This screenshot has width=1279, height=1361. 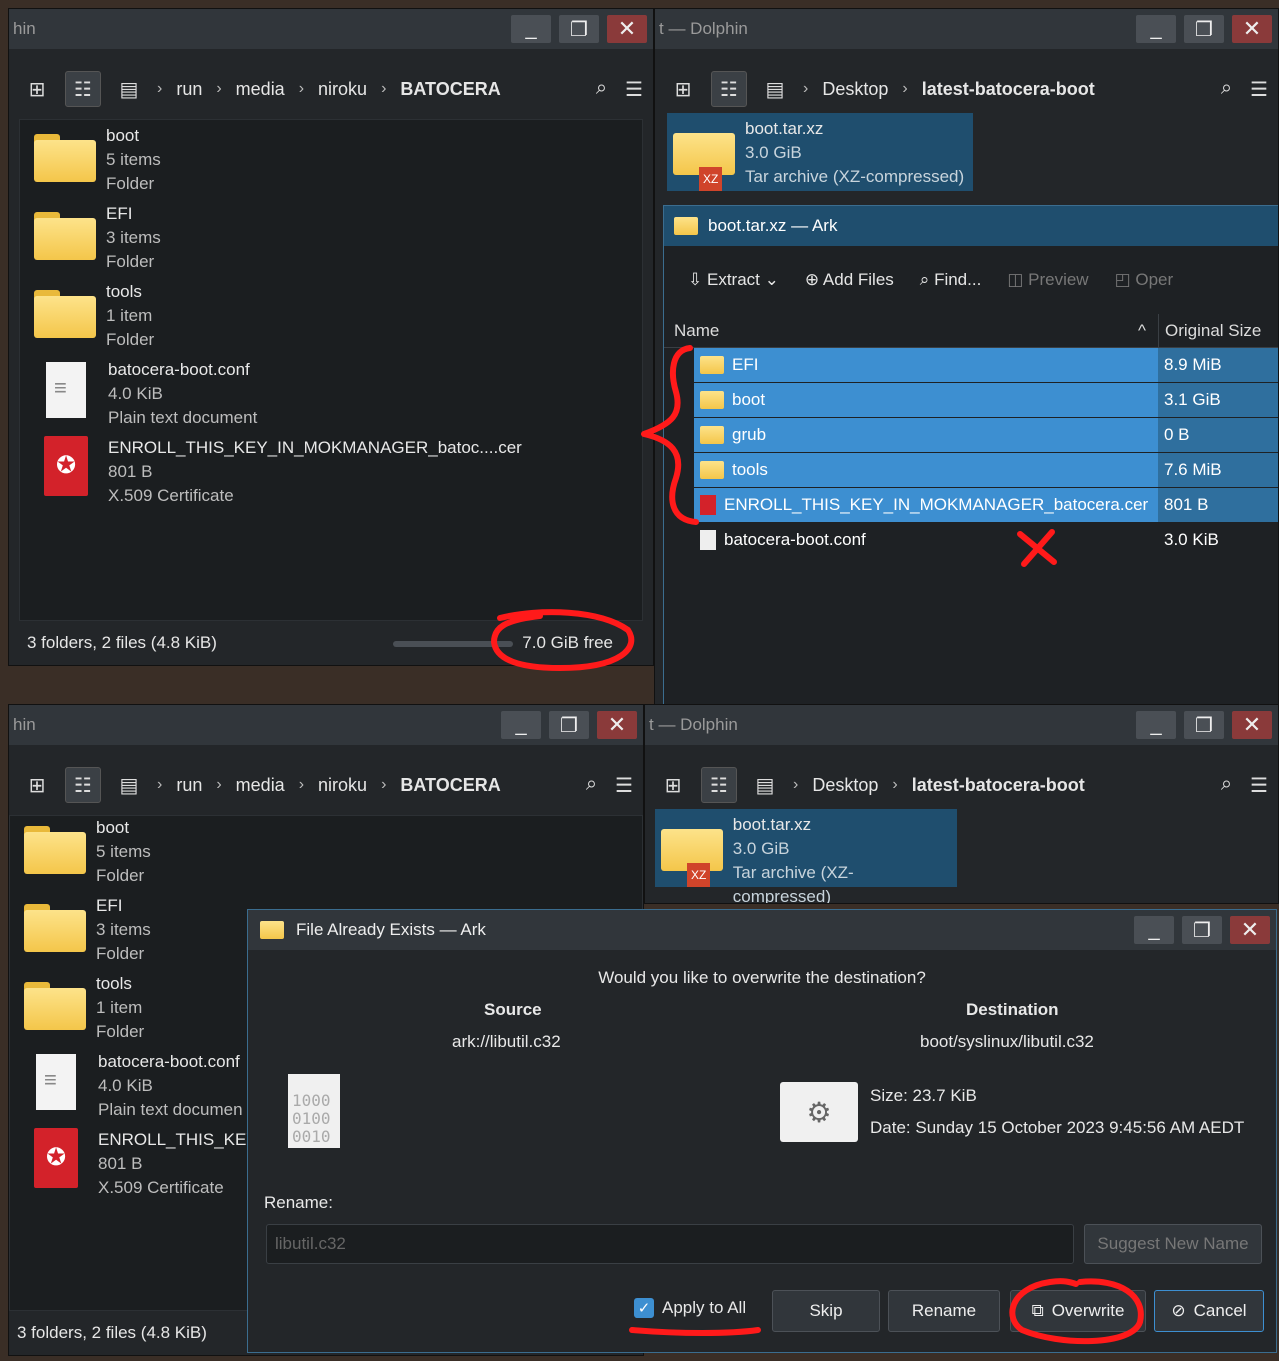 What do you see at coordinates (986, 400) in the screenshot?
I see `table-row: boot 3.1 GiB` at bounding box center [986, 400].